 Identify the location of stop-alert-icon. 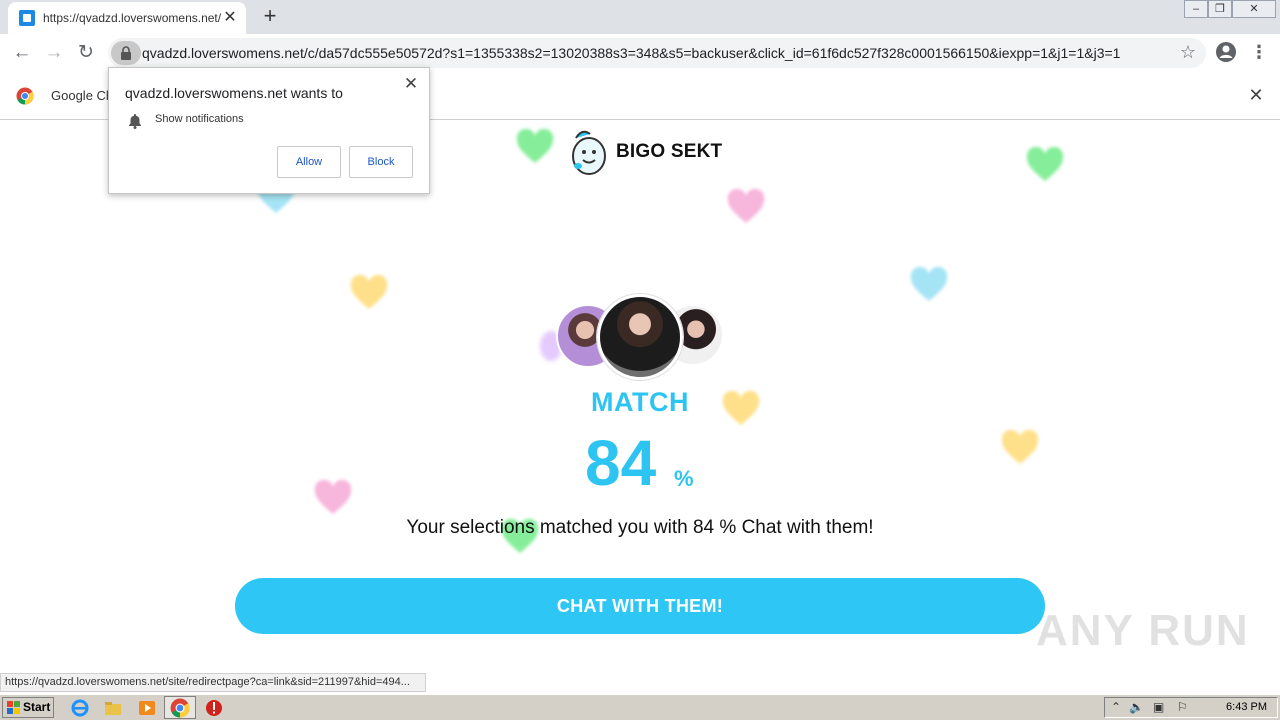
(214, 708).